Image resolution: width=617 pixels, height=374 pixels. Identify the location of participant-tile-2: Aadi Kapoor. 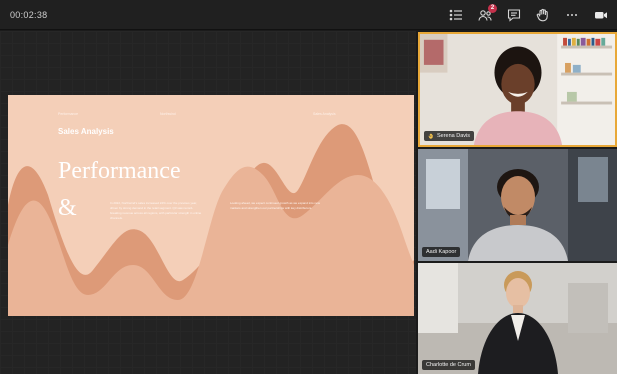
(517, 205).